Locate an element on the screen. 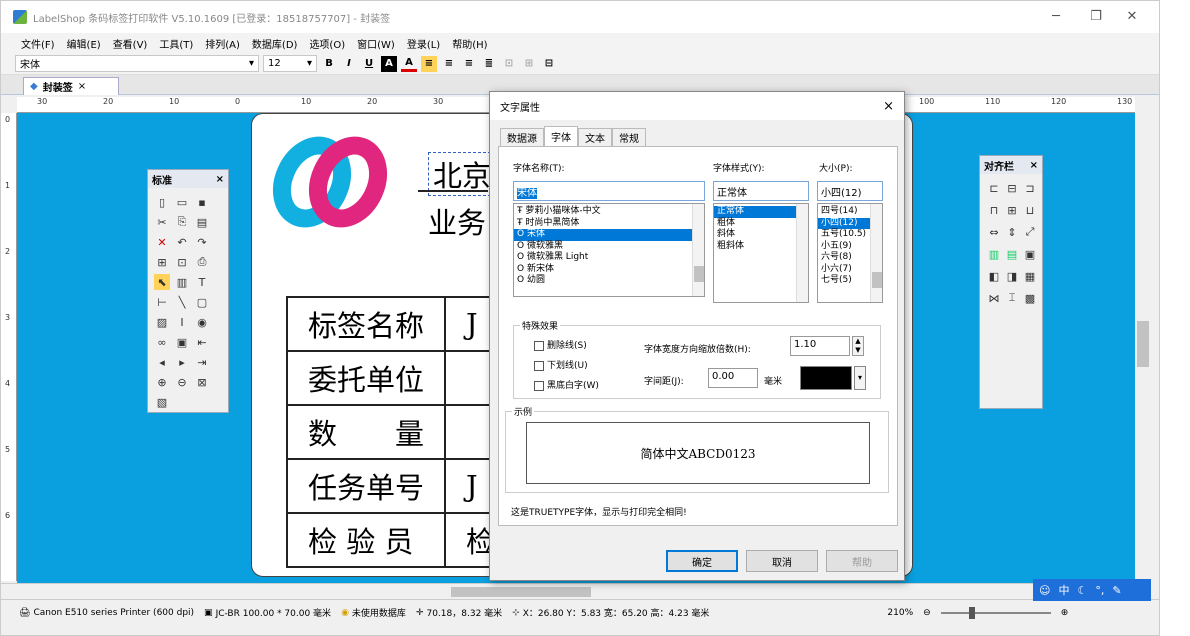 The height and width of the screenshot is (636, 1190). tab-font: 字体 is located at coordinates (561, 136).